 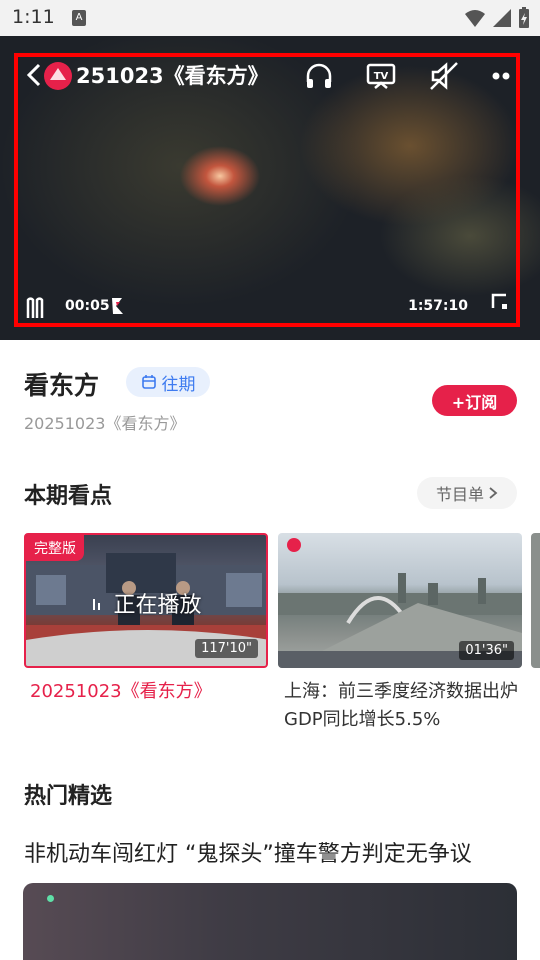 I want to click on past-episodes-label: 往期, so click(x=178, y=384).